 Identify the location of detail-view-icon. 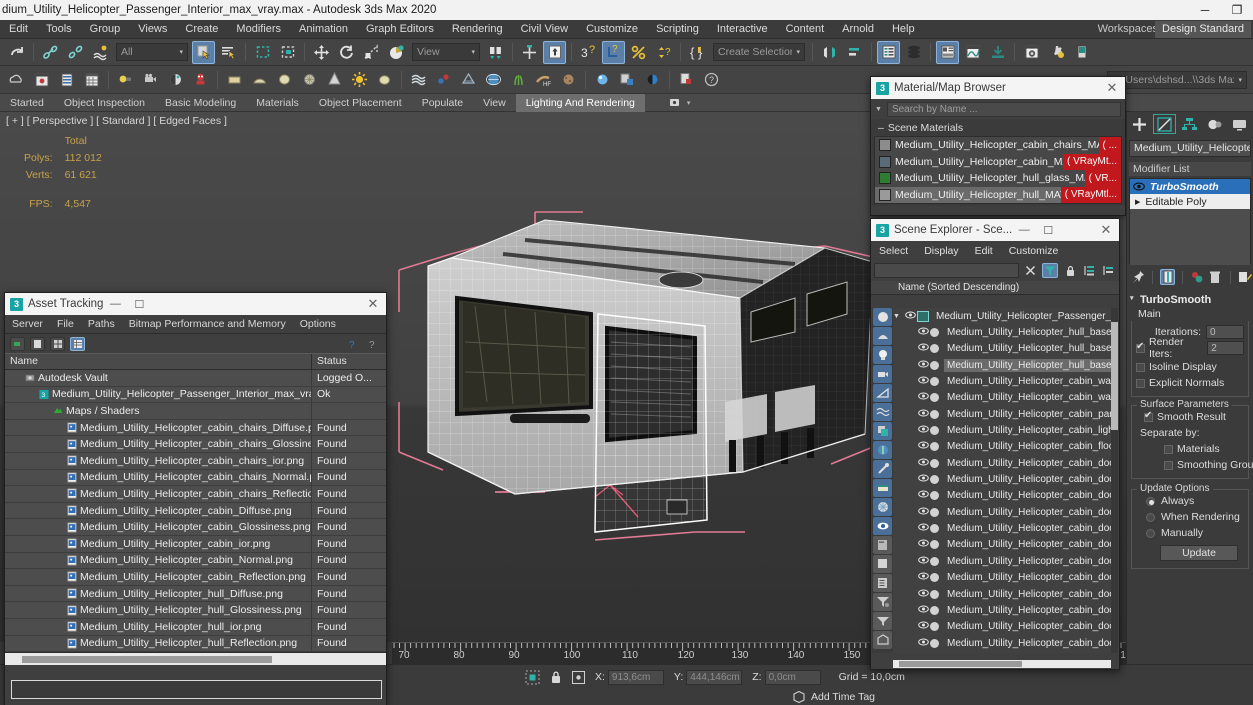
(77, 343).